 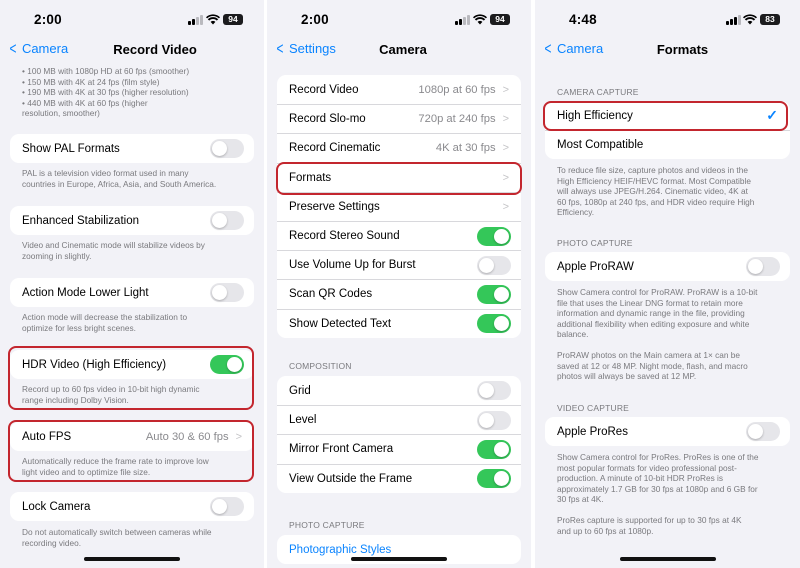 What do you see at coordinates (85, 292) in the screenshot?
I see `action-label: Action Mode Lower Light` at bounding box center [85, 292].